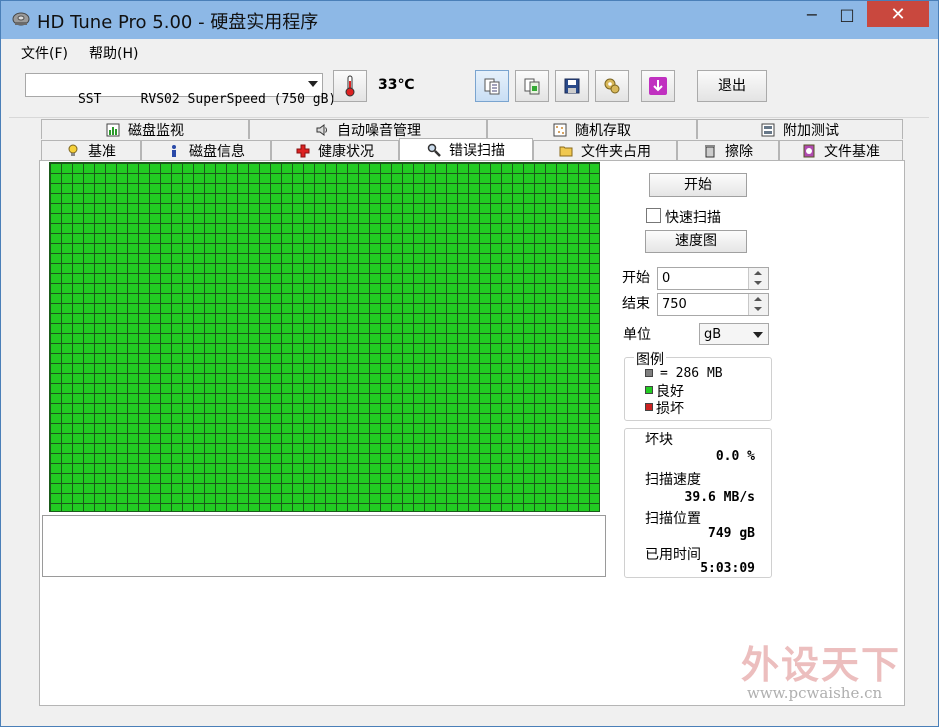  I want to click on tab-error-scan: 错误扫描, so click(466, 149).